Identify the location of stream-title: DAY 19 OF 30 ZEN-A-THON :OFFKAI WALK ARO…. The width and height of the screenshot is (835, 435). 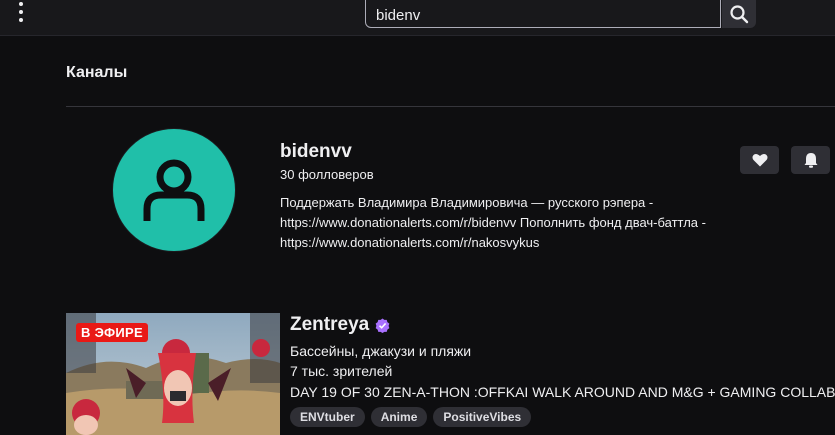
(562, 392).